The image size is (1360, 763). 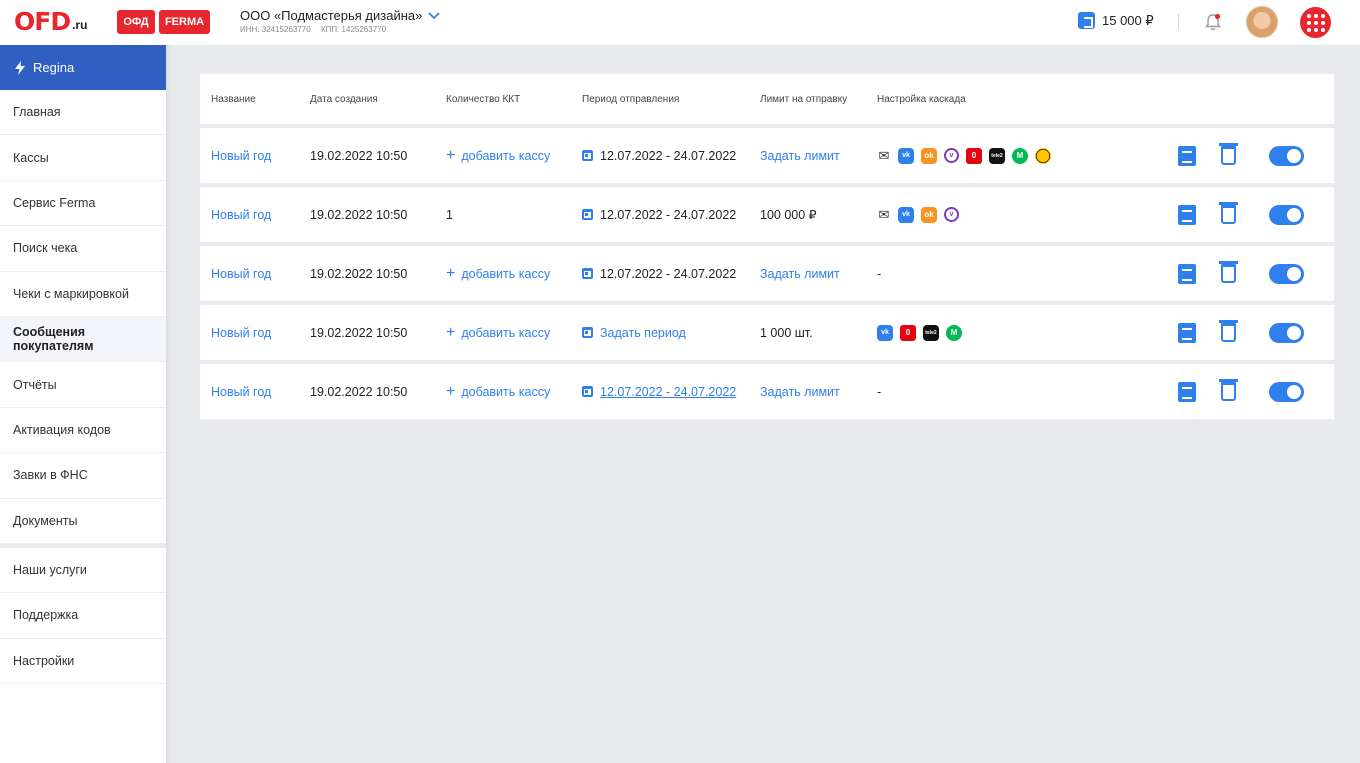 What do you see at coordinates (42, 21) in the screenshot?
I see `logo-text: OFD` at bounding box center [42, 21].